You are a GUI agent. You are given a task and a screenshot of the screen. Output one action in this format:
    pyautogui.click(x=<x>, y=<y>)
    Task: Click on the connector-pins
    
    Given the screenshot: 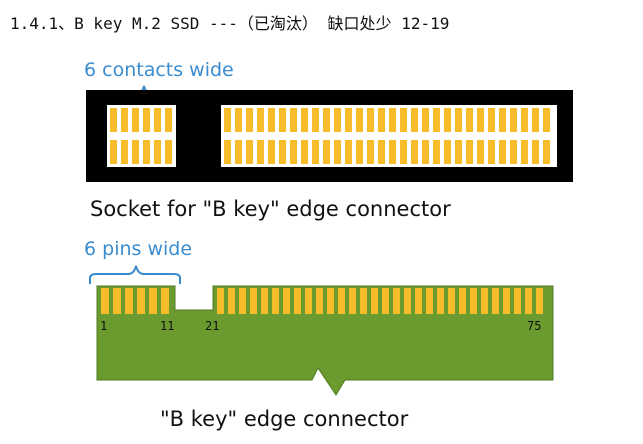 What is the action you would take?
    pyautogui.click(x=322, y=301)
    